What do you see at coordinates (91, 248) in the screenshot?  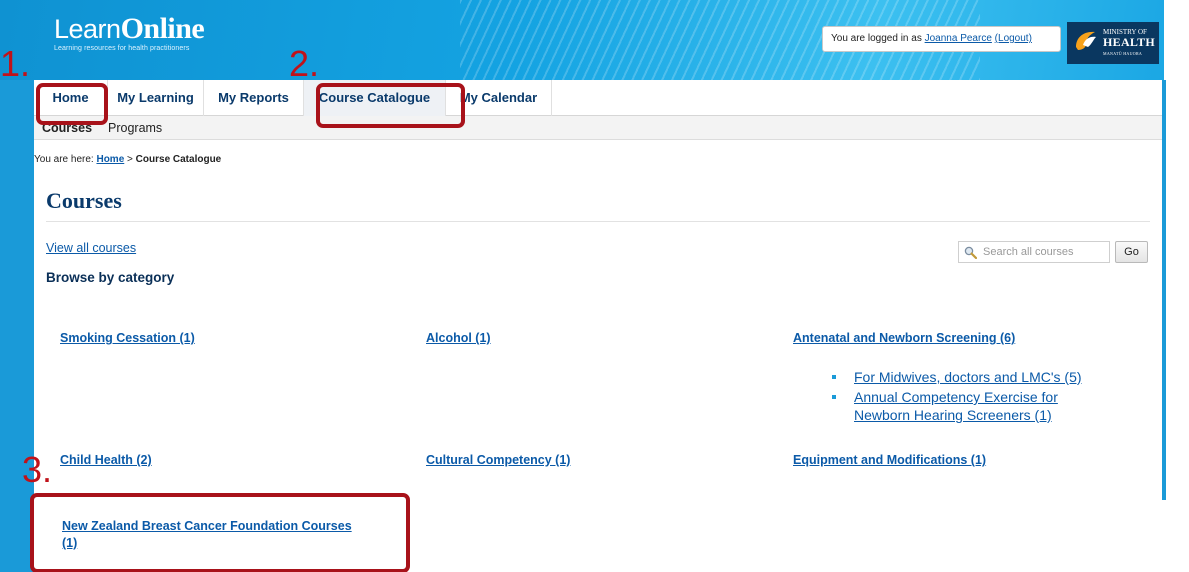 I see `view-all-courses-link: View all courses` at bounding box center [91, 248].